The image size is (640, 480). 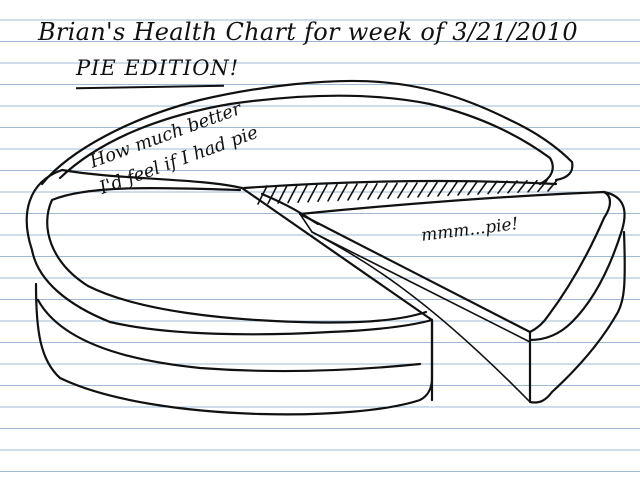 What do you see at coordinates (158, 68) in the screenshot?
I see `edition-subtitle: PIE EDITION!` at bounding box center [158, 68].